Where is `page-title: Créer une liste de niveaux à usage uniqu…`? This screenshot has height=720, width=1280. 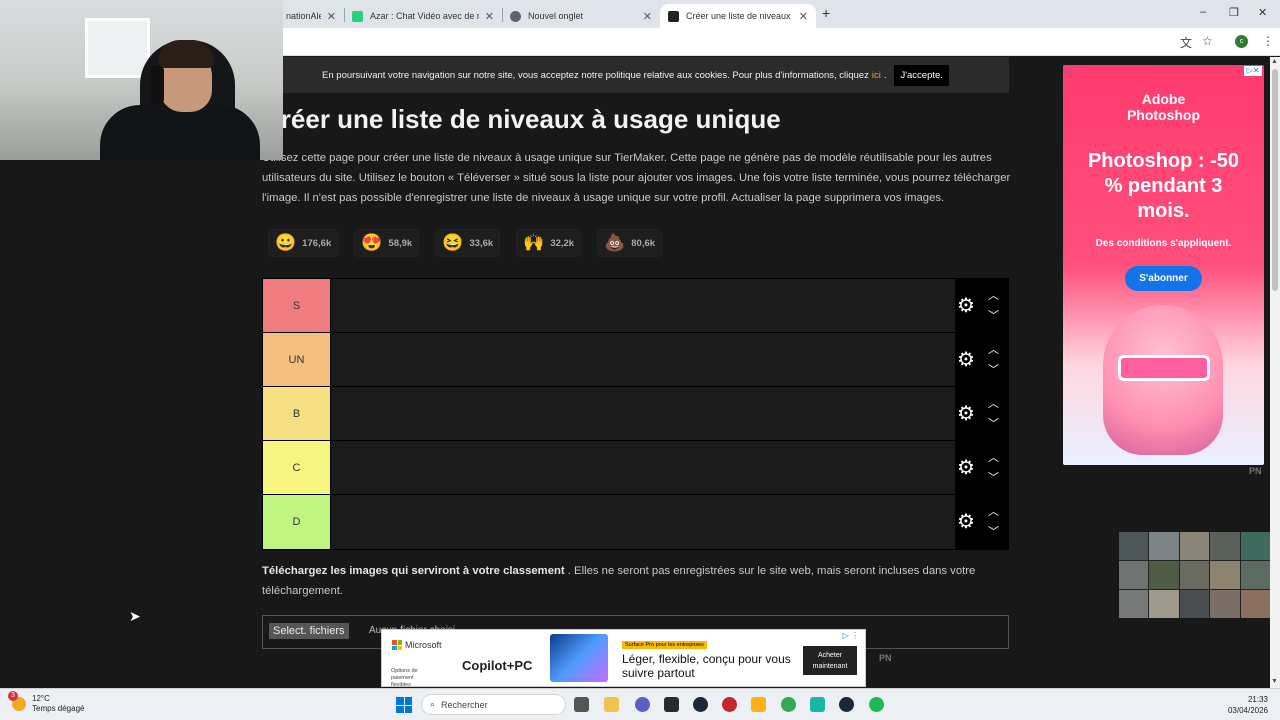
page-title: Créer une liste de niveaux à usage uniqu… is located at coordinates (521, 119).